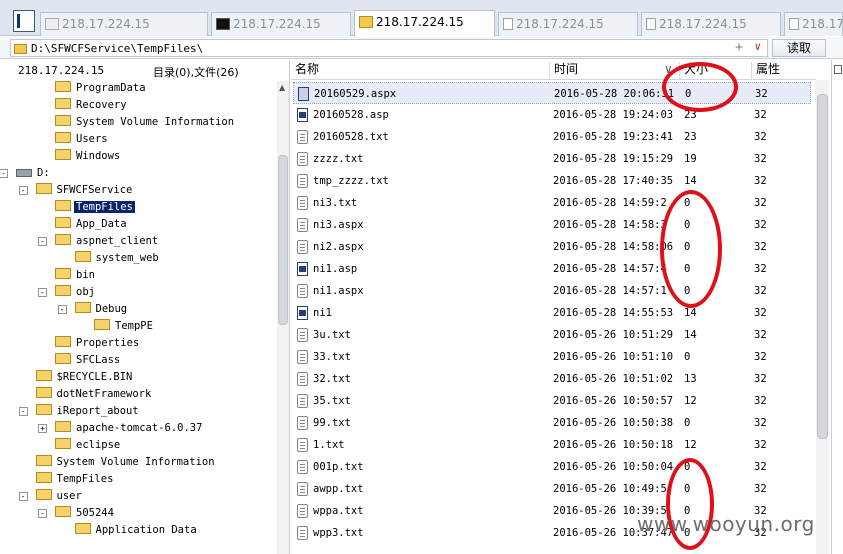  What do you see at coordinates (420, 70) in the screenshot?
I see `column-name: 名称` at bounding box center [420, 70].